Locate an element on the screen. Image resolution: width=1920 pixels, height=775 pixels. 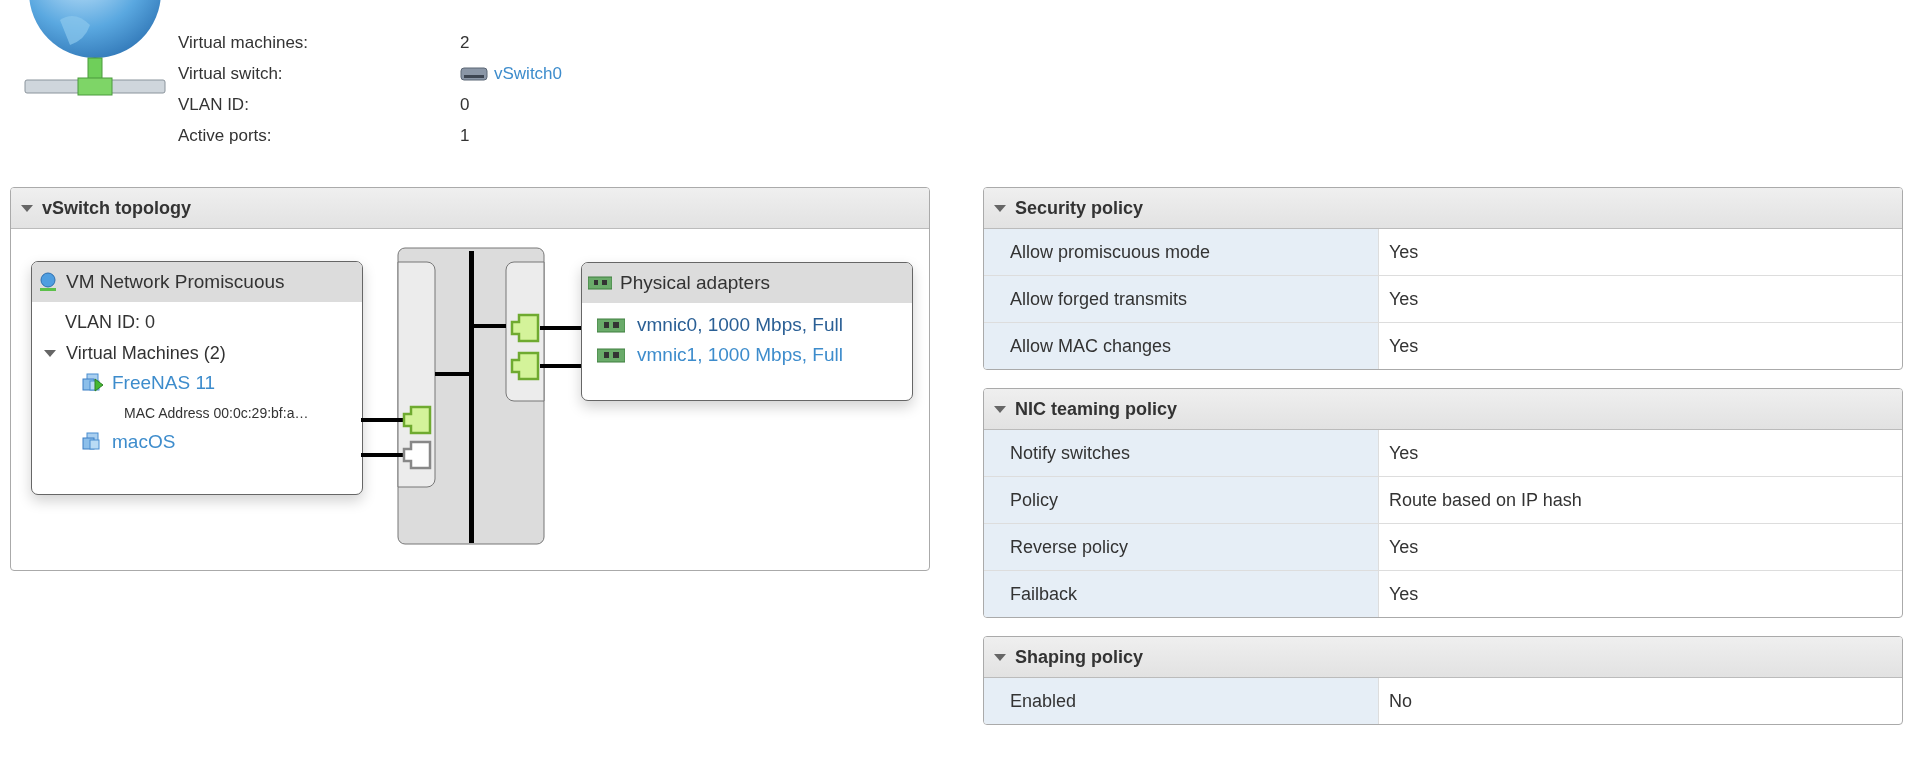
policy-label: Allow promiscuous mode is located at coordinates (1181, 252).